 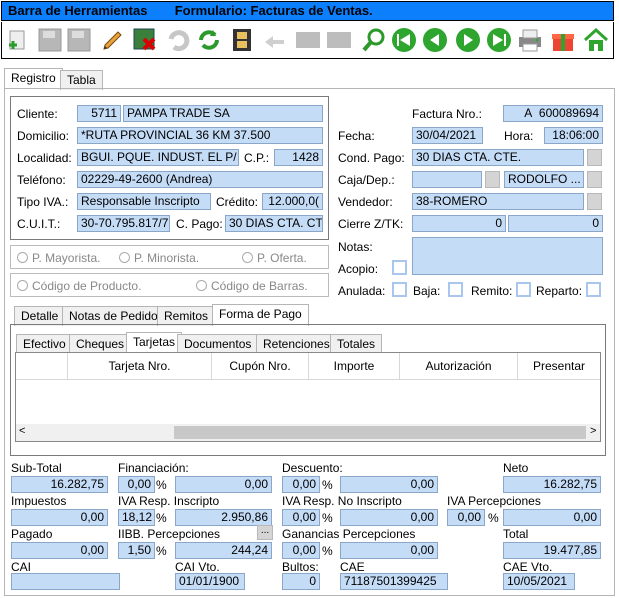 I want to click on tab-retenciones: Retenciones, so click(x=296, y=344).